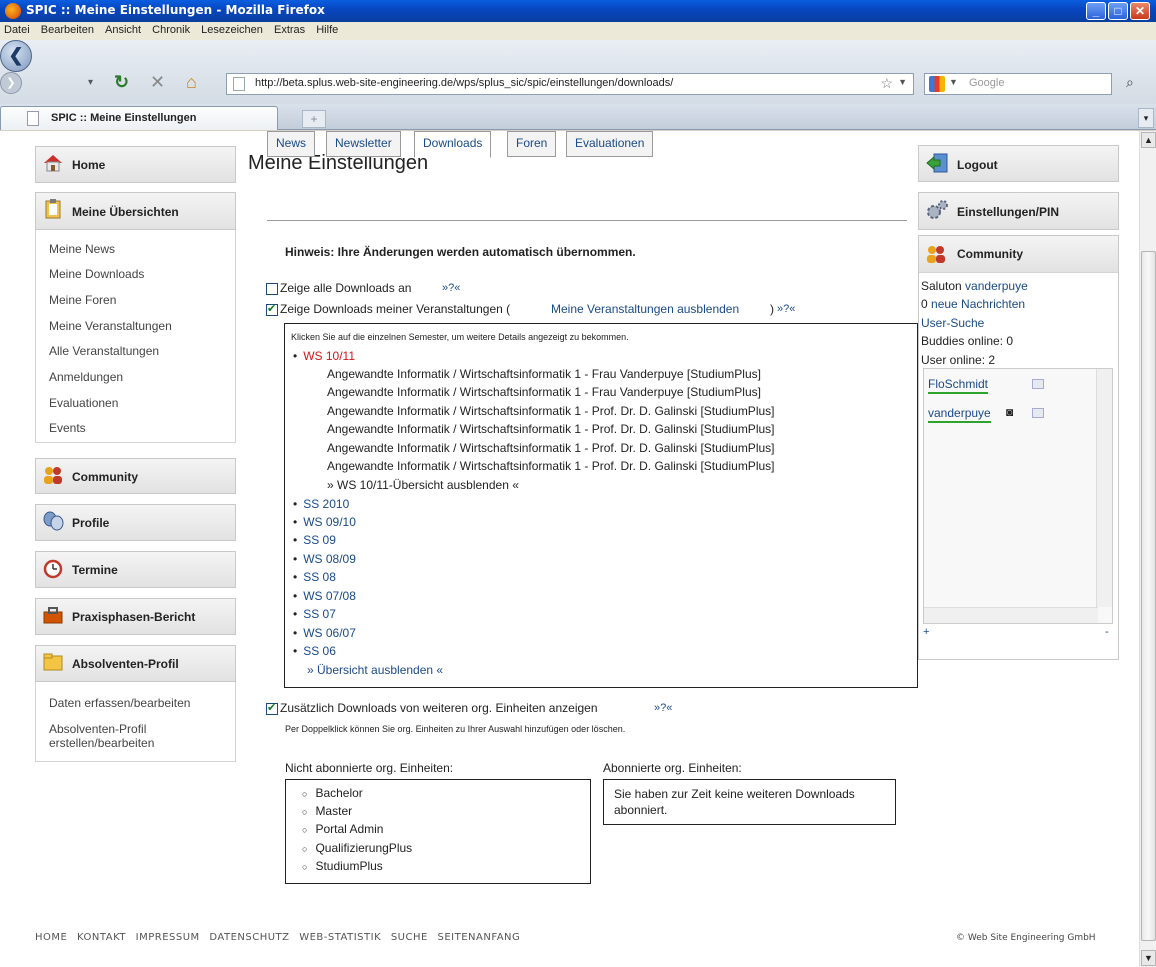 The image size is (1156, 967). I want to click on buddy-vanderpuye: vanderpuye, so click(959, 414).